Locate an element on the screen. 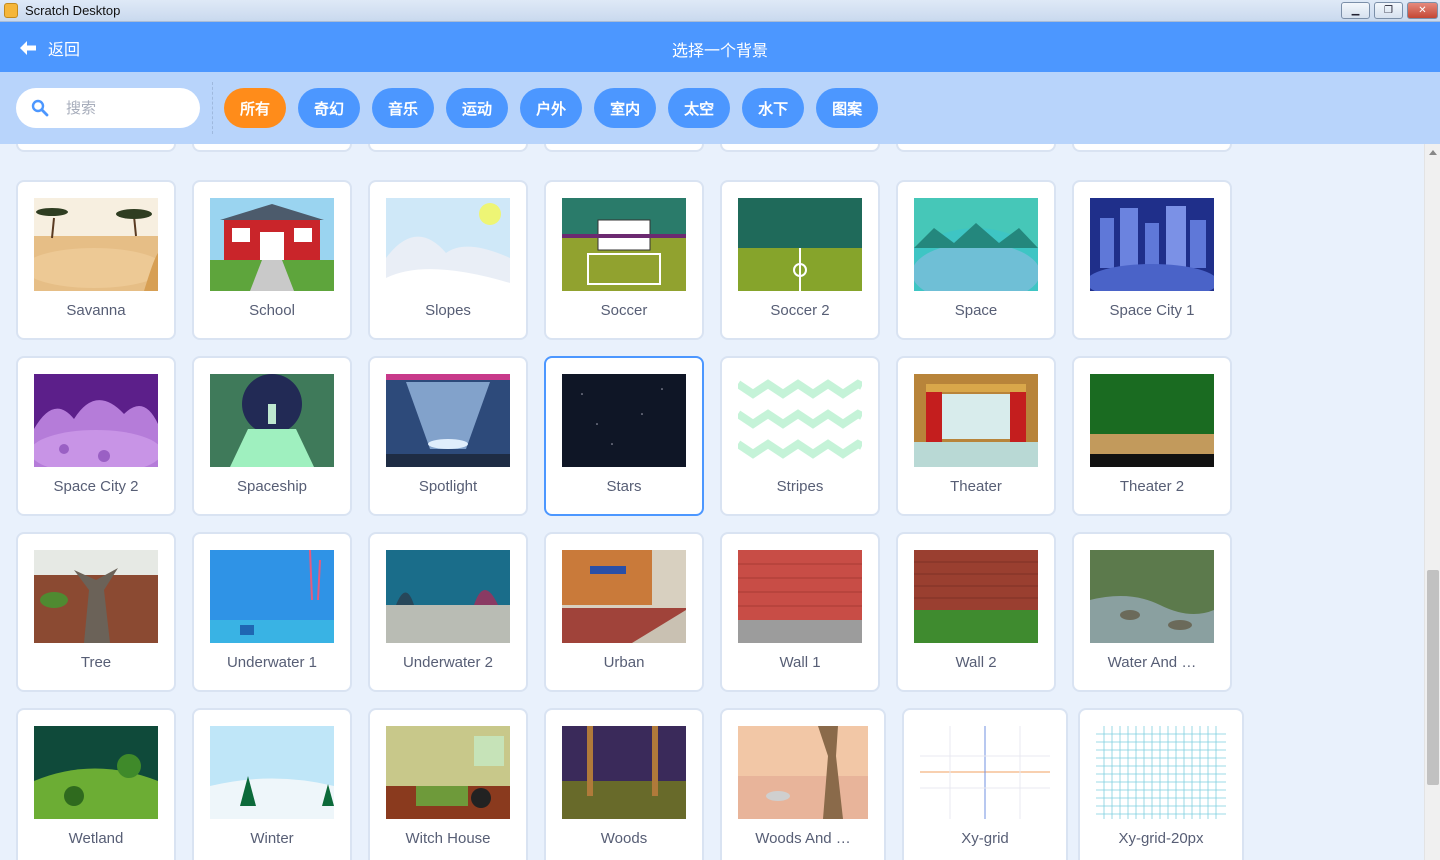  savanna-thumbnail is located at coordinates (96, 244).